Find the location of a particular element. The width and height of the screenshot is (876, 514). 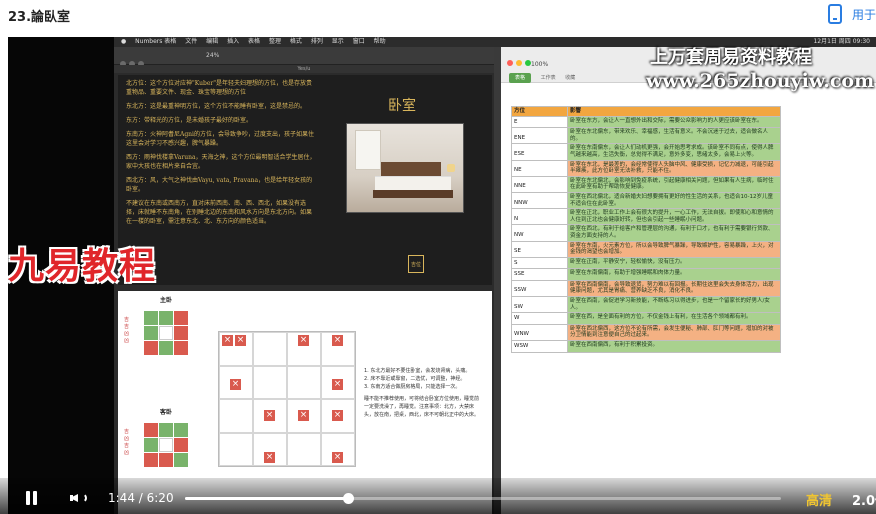

menu-organize: 整理 is located at coordinates (274, 41).